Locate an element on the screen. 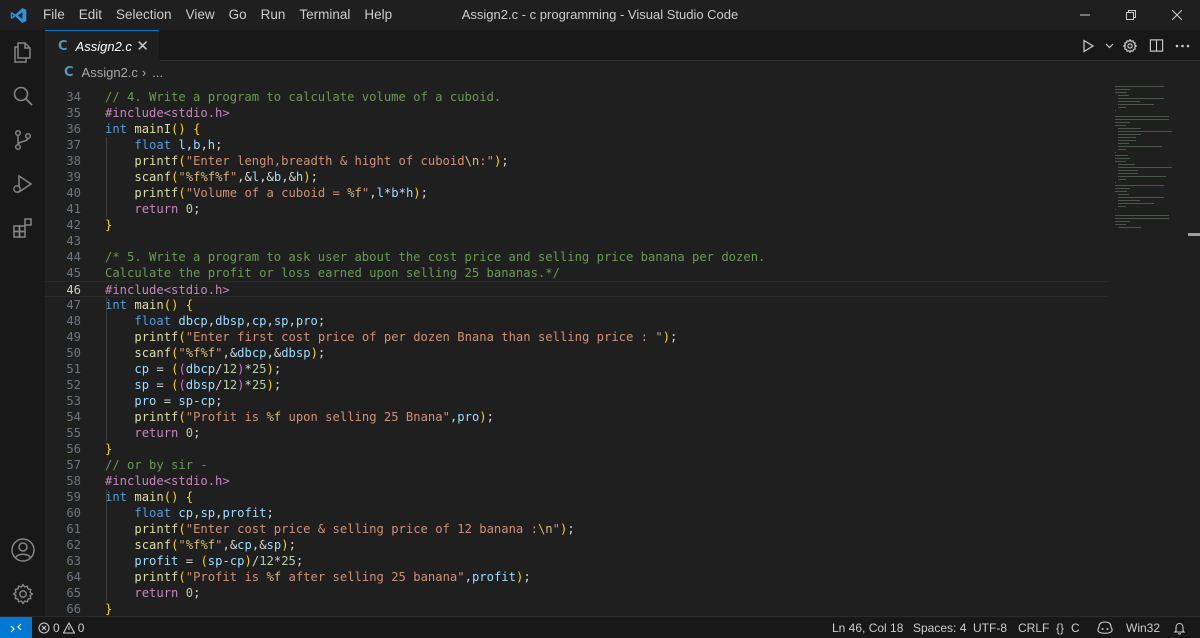  tab-assign2-c: C Assign2.c ✕ is located at coordinates (102, 45).